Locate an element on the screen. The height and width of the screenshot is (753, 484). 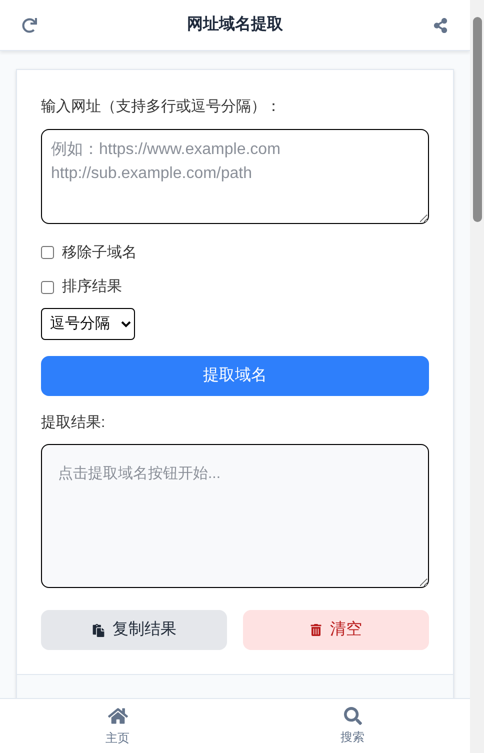
nav-item: 搜索 is located at coordinates (352, 726).